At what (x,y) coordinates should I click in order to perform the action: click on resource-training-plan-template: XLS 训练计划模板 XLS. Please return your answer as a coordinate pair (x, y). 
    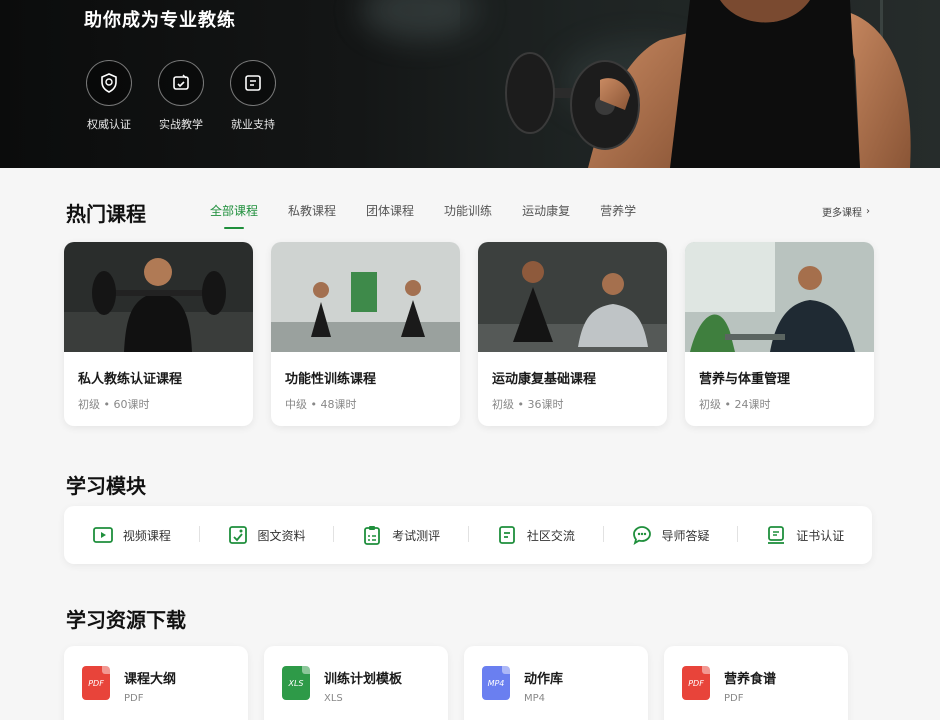
    Looking at the image, I should click on (356, 683).